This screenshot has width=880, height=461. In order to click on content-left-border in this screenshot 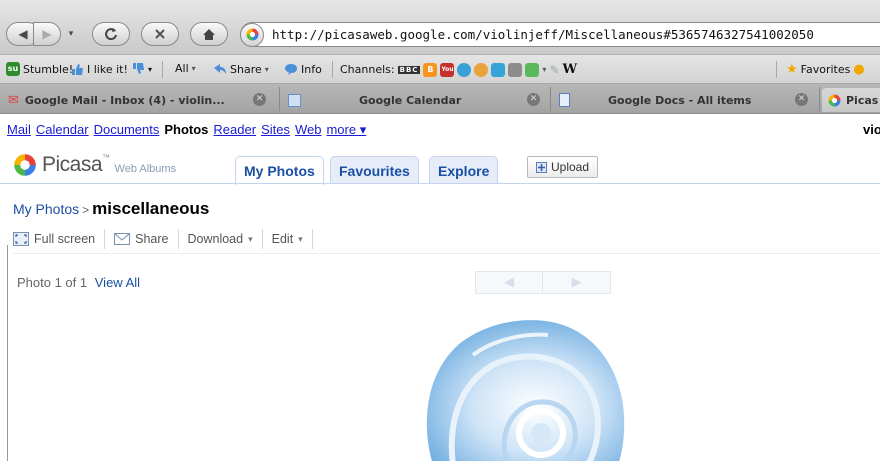, I will do `click(7, 353)`.